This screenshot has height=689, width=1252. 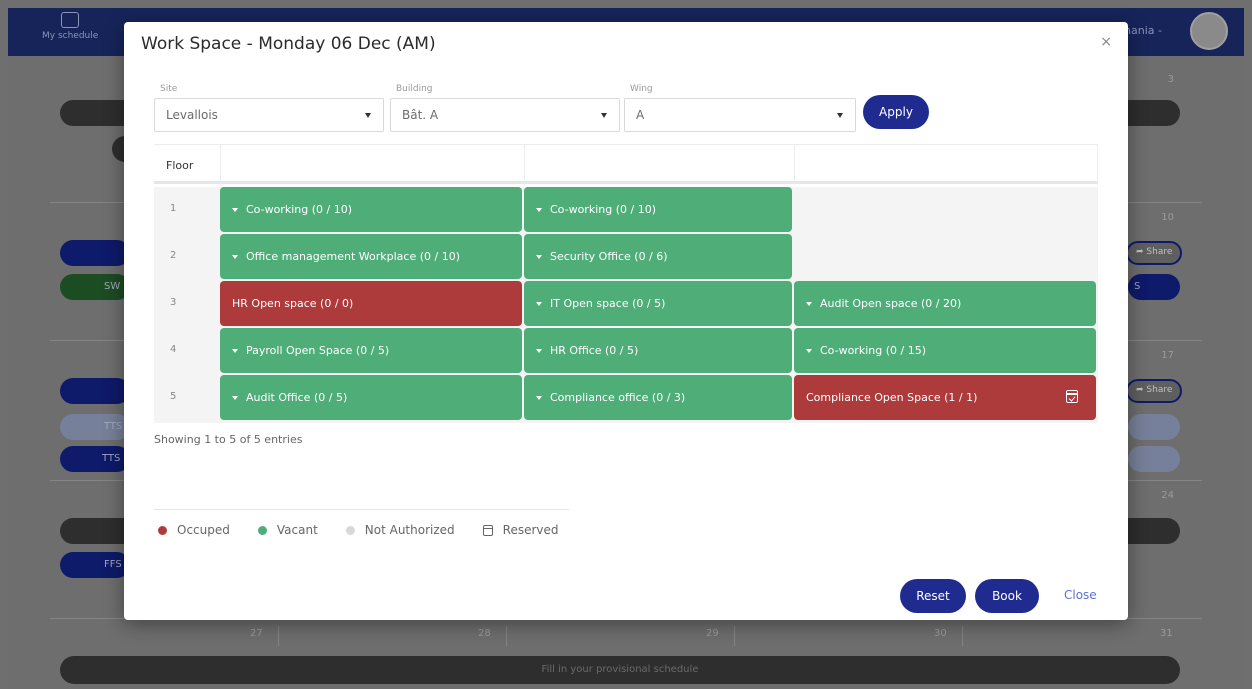 What do you see at coordinates (640, 115) in the screenshot?
I see `wing-value: A` at bounding box center [640, 115].